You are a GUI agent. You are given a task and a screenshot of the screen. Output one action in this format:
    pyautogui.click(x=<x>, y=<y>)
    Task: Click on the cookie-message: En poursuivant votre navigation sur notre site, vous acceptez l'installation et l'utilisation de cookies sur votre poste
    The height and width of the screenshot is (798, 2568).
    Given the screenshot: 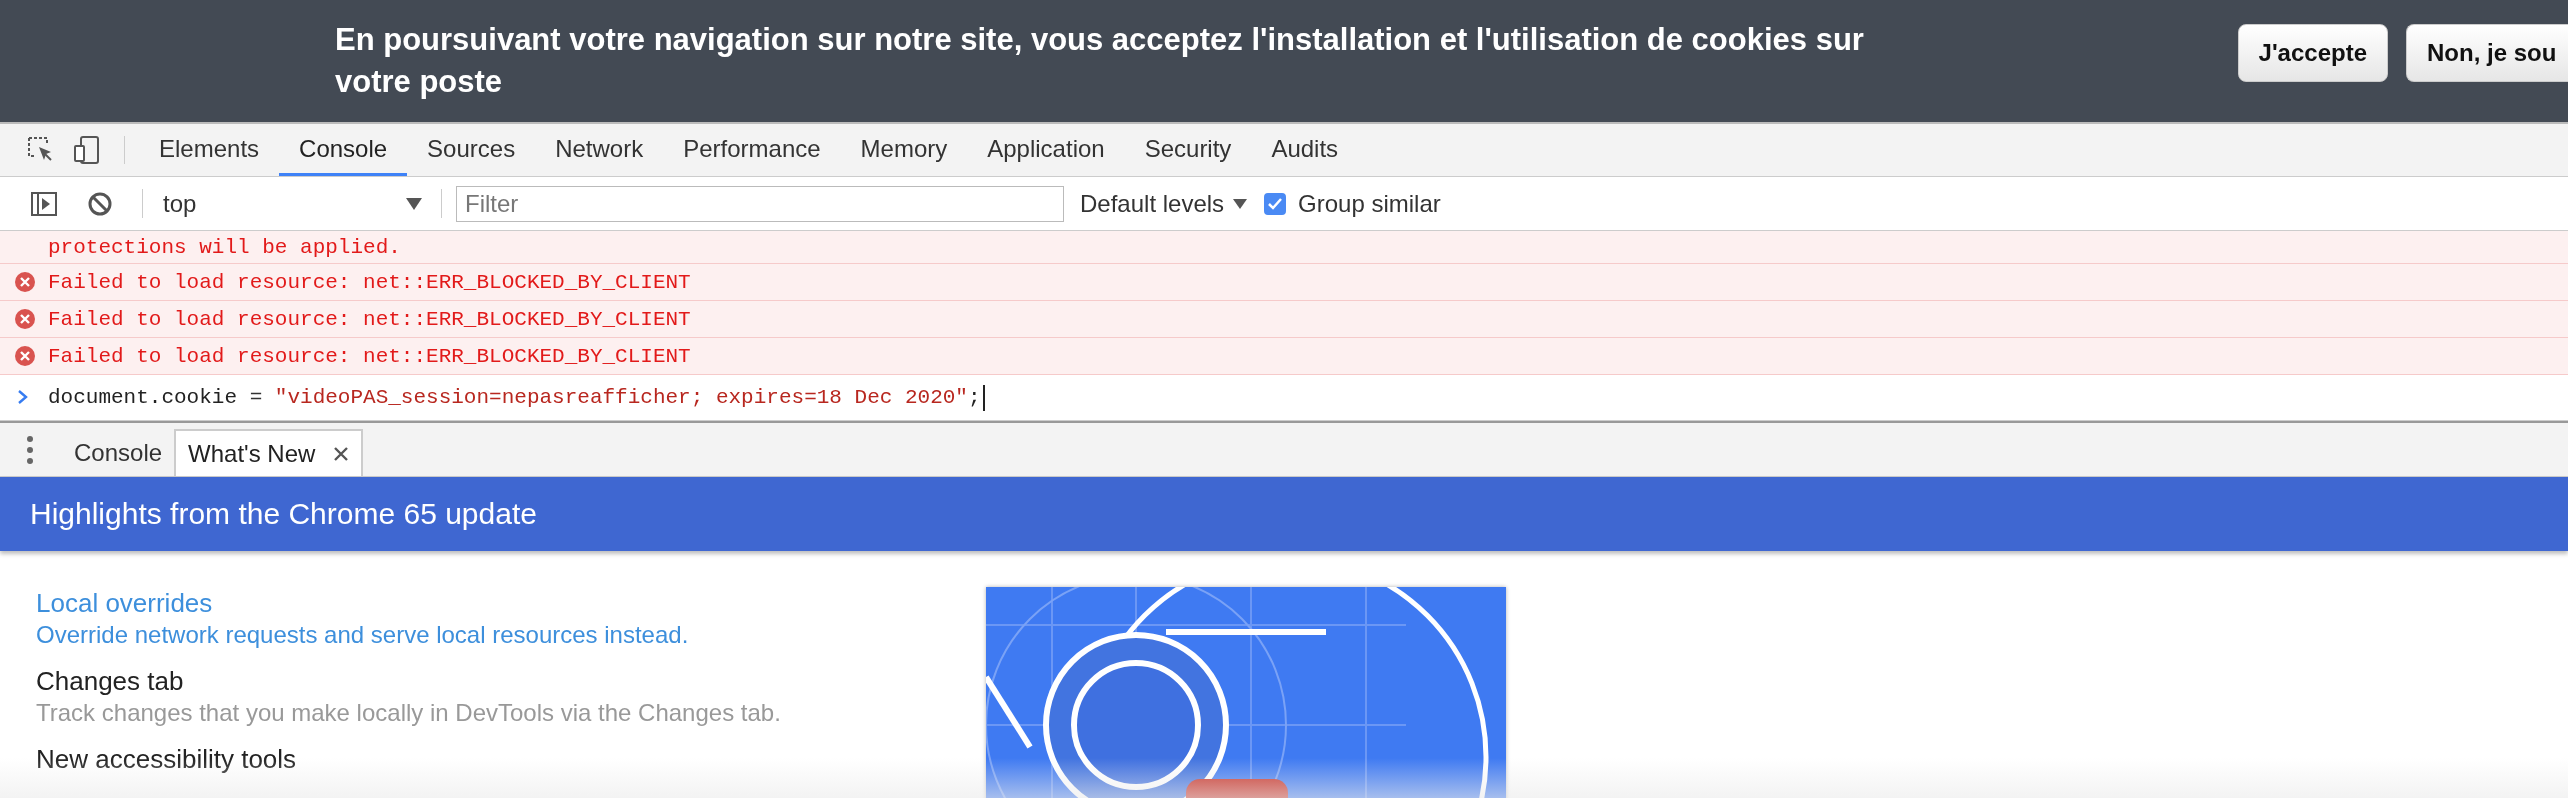 What is the action you would take?
    pyautogui.click(x=1100, y=61)
    